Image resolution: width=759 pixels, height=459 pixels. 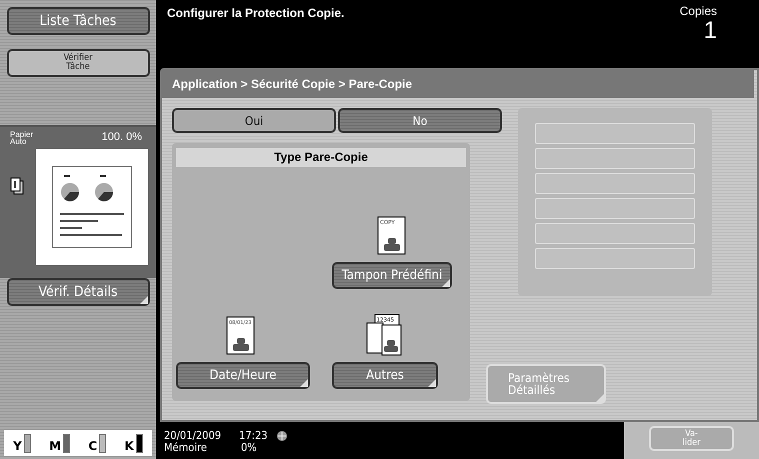 What do you see at coordinates (255, 14) in the screenshot?
I see `message-text: Configurer la Protection Copie.` at bounding box center [255, 14].